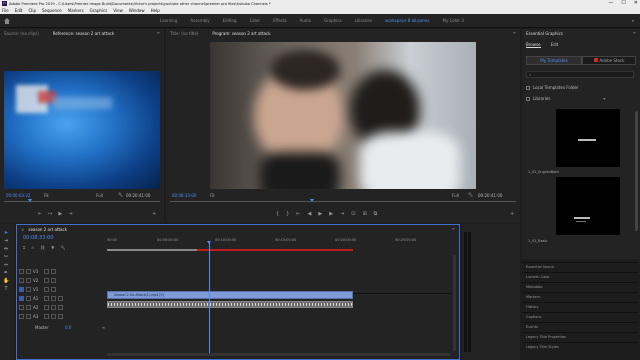  I want to click on workspace-effects: Effects, so click(280, 20).